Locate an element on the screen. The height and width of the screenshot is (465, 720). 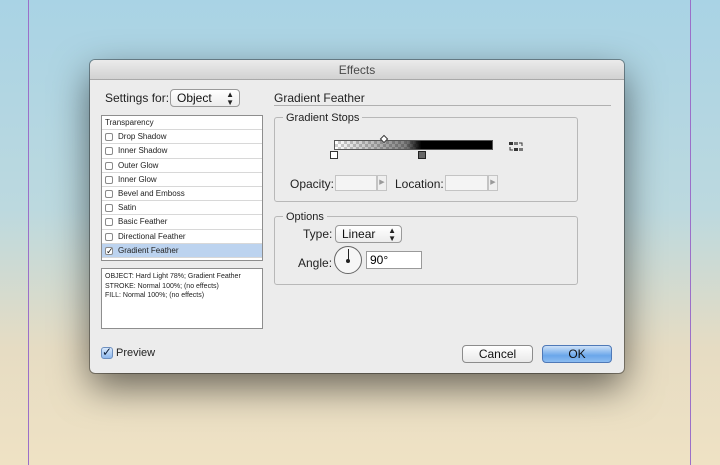
list-item-label: Inner Shadow is located at coordinates (143, 151).